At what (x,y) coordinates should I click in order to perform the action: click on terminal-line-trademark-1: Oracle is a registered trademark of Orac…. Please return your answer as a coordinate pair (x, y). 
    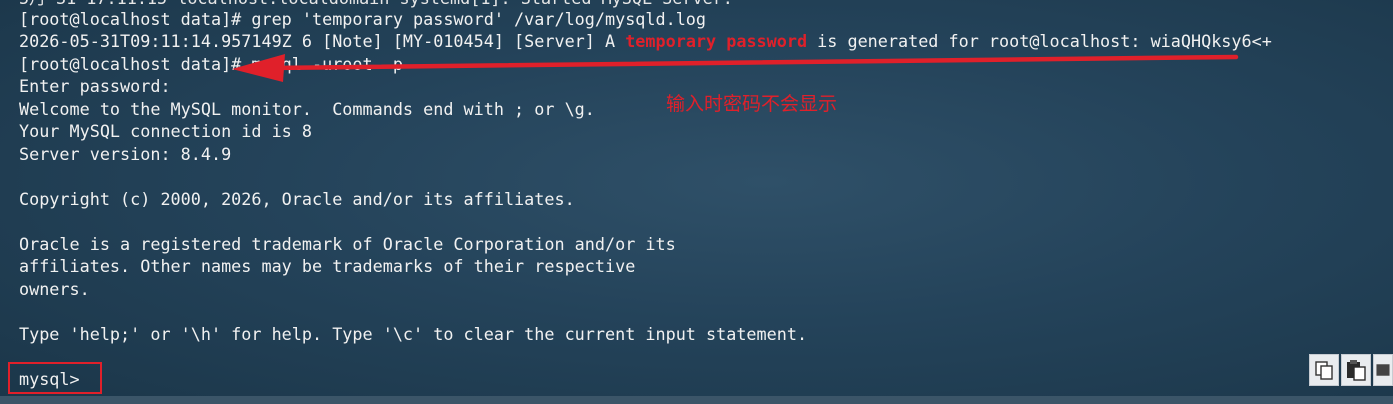
    Looking at the image, I should click on (347, 244).